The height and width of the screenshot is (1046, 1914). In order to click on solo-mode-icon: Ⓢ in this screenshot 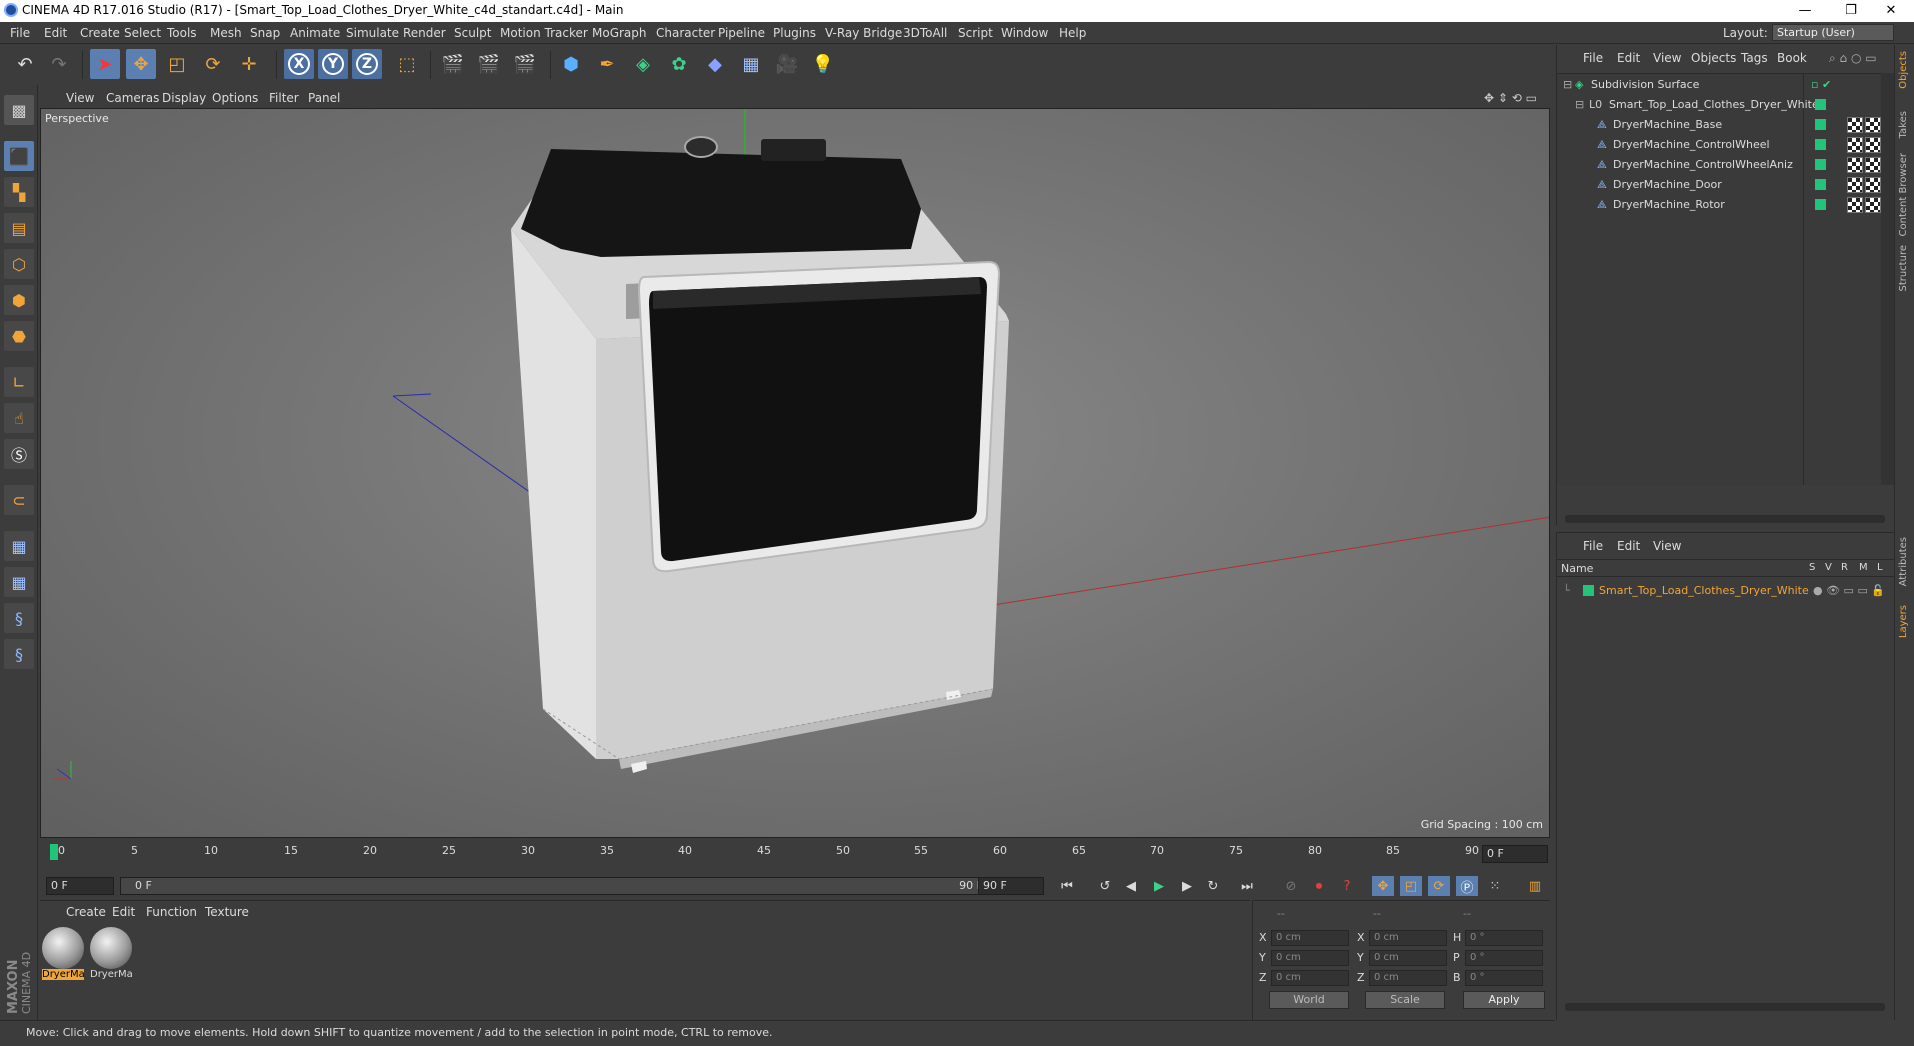, I will do `click(19, 454)`.